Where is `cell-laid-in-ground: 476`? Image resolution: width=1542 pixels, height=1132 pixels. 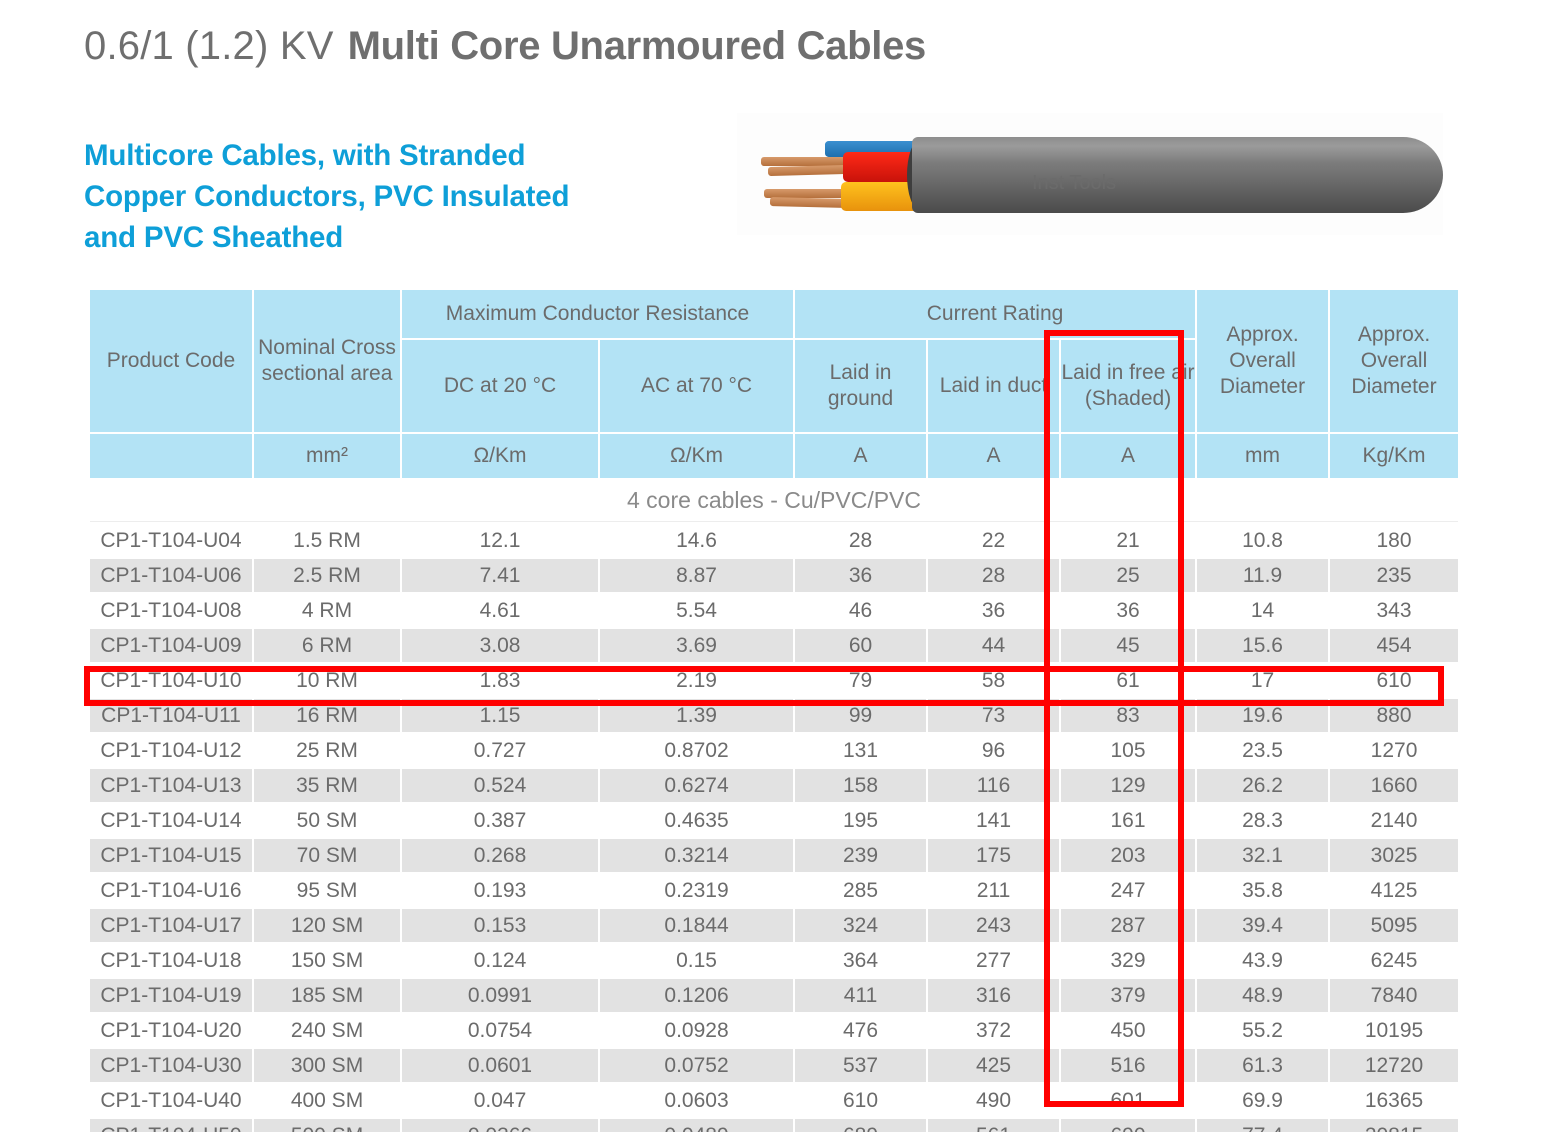 cell-laid-in-ground: 476 is located at coordinates (861, 1030).